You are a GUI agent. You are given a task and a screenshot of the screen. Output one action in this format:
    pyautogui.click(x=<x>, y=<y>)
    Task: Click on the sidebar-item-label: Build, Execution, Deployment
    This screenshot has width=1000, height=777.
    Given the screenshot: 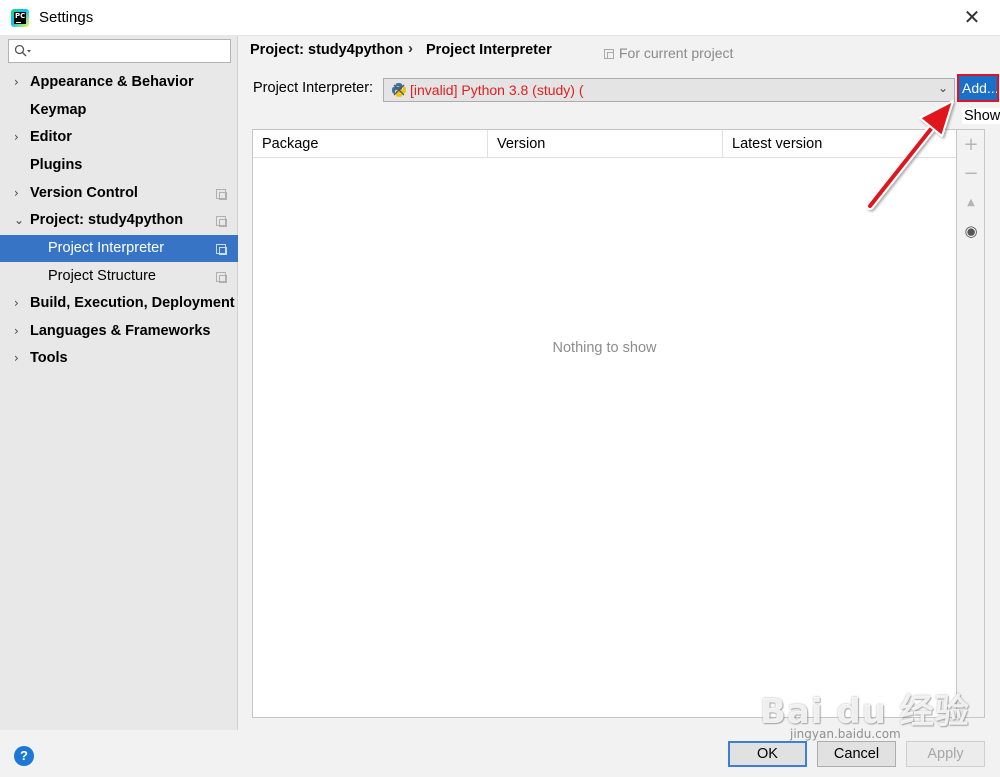 What is the action you would take?
    pyautogui.click(x=132, y=303)
    